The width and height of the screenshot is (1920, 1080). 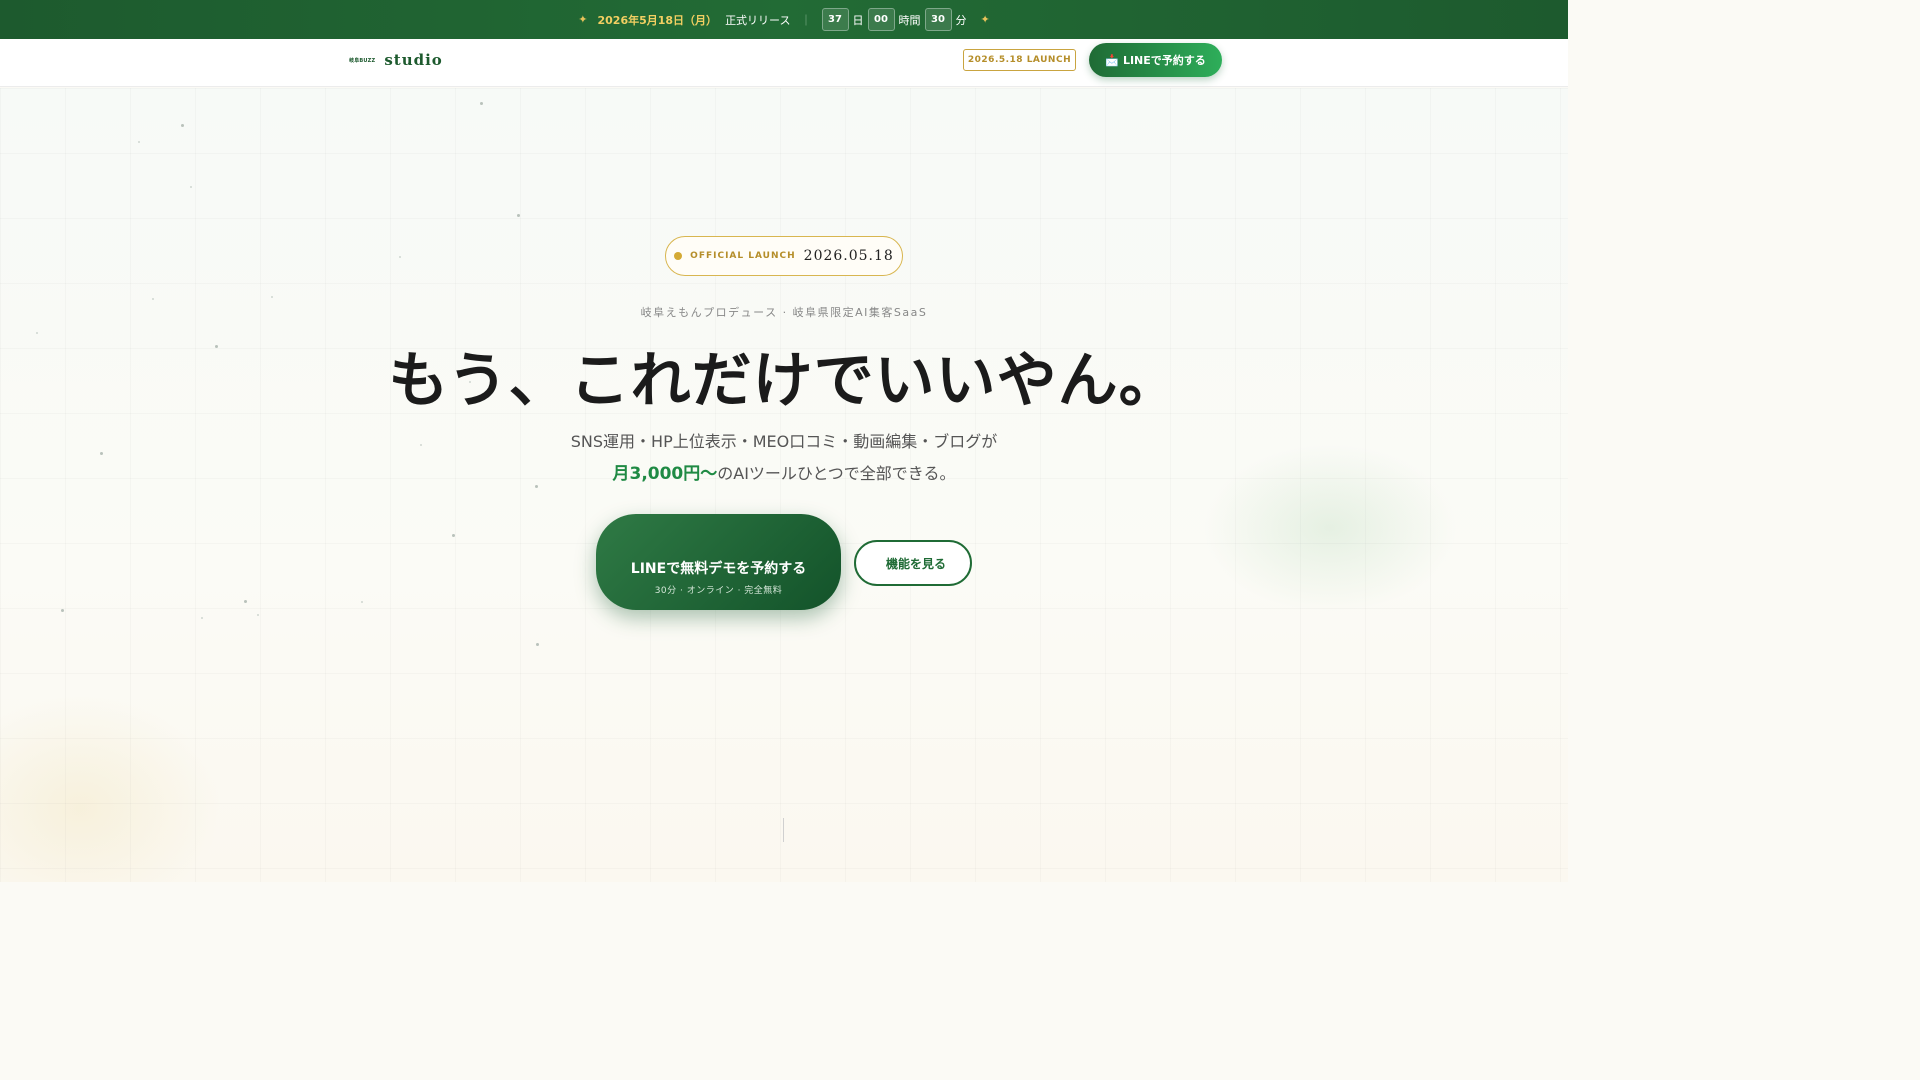 What do you see at coordinates (836, 473) in the screenshot?
I see `hero-description-rest: のAIツールひとつで全部できる。` at bounding box center [836, 473].